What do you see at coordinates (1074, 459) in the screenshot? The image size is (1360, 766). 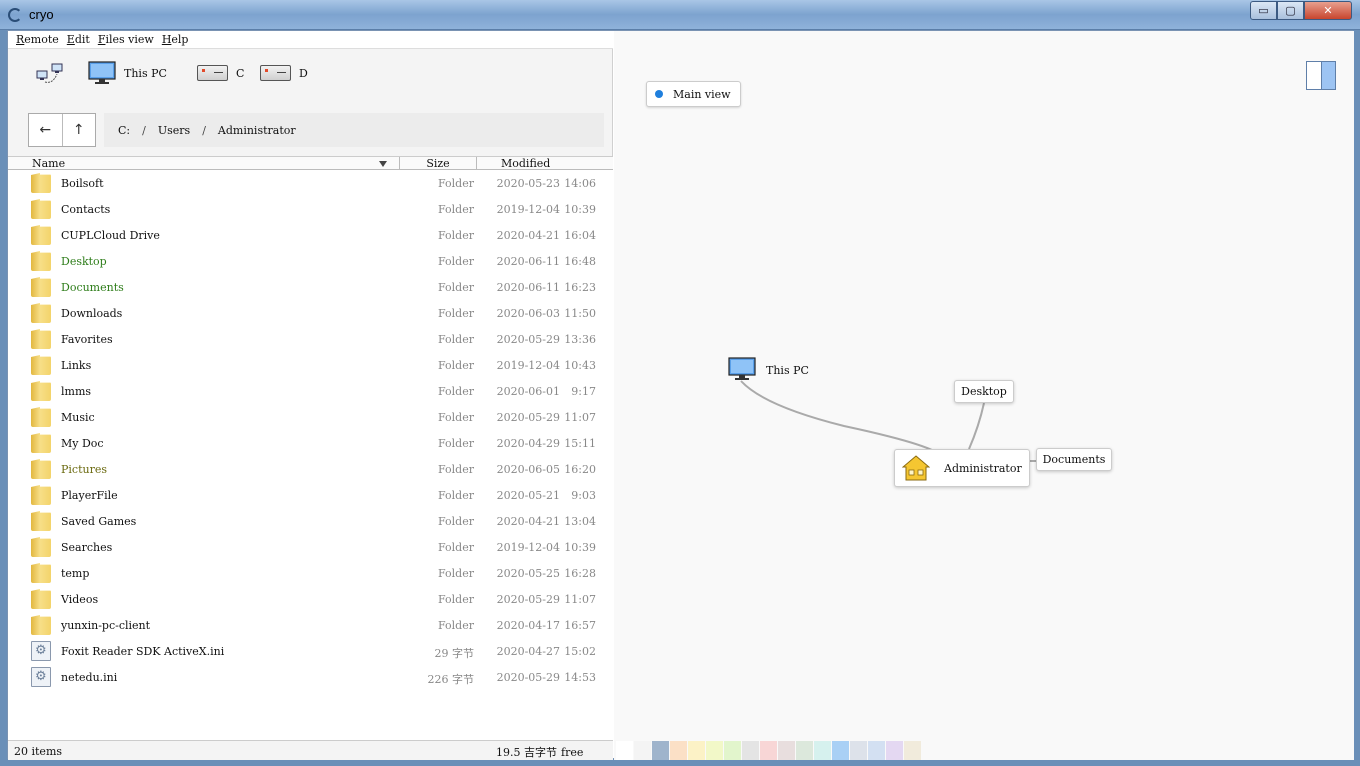 I see `graph-node-documents: Documents` at bounding box center [1074, 459].